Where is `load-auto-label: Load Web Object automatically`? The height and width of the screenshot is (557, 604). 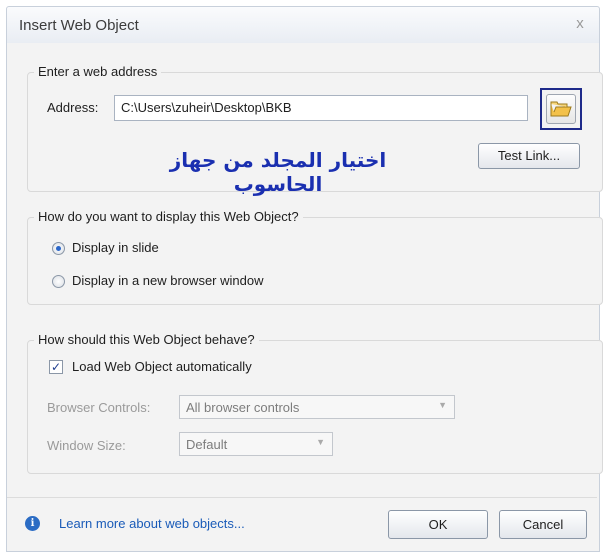
load-auto-label: Load Web Object automatically is located at coordinates (162, 366).